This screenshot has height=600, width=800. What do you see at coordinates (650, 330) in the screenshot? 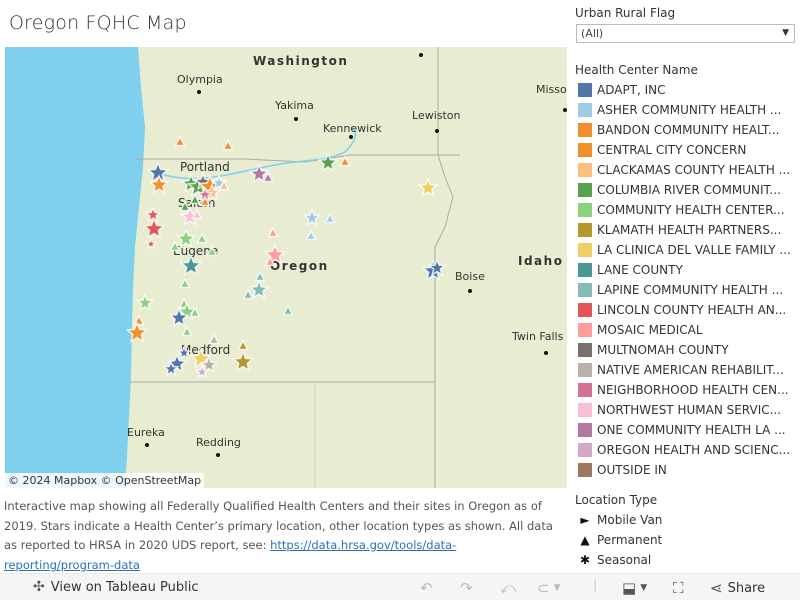
I see `legend-label: MOSAIC MEDICAL` at bounding box center [650, 330].